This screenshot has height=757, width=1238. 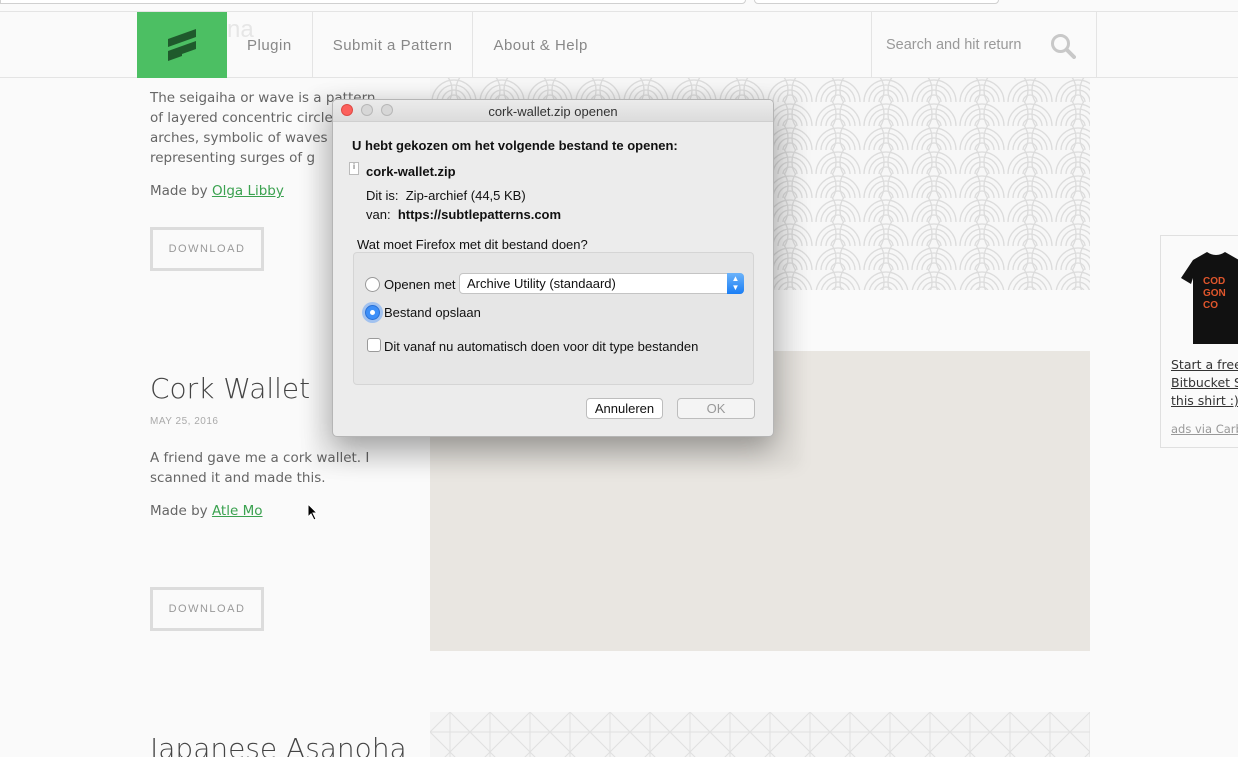 I want to click on ad-via-link: ads via Carb, so click(x=1204, y=429).